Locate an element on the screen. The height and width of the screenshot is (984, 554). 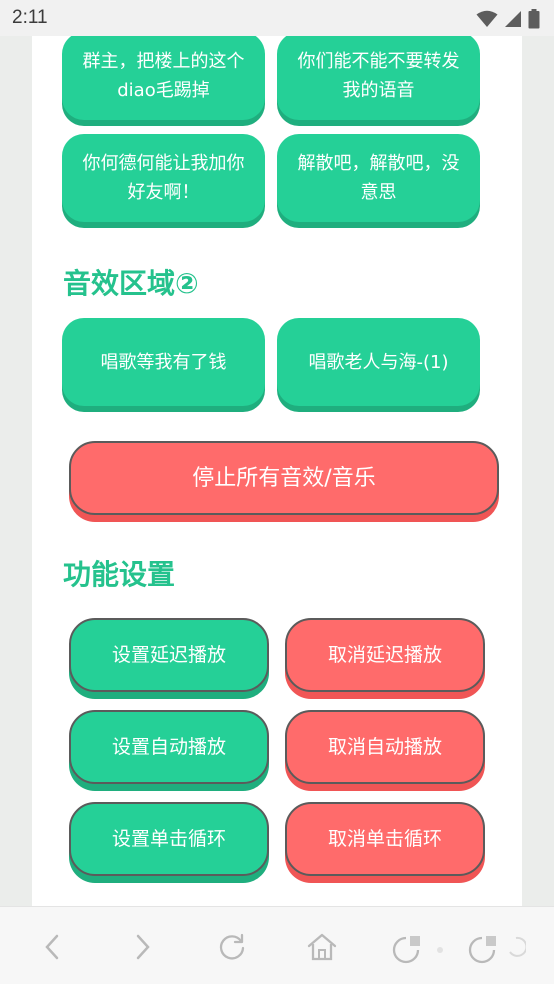
refresh-button is located at coordinates (232, 947).